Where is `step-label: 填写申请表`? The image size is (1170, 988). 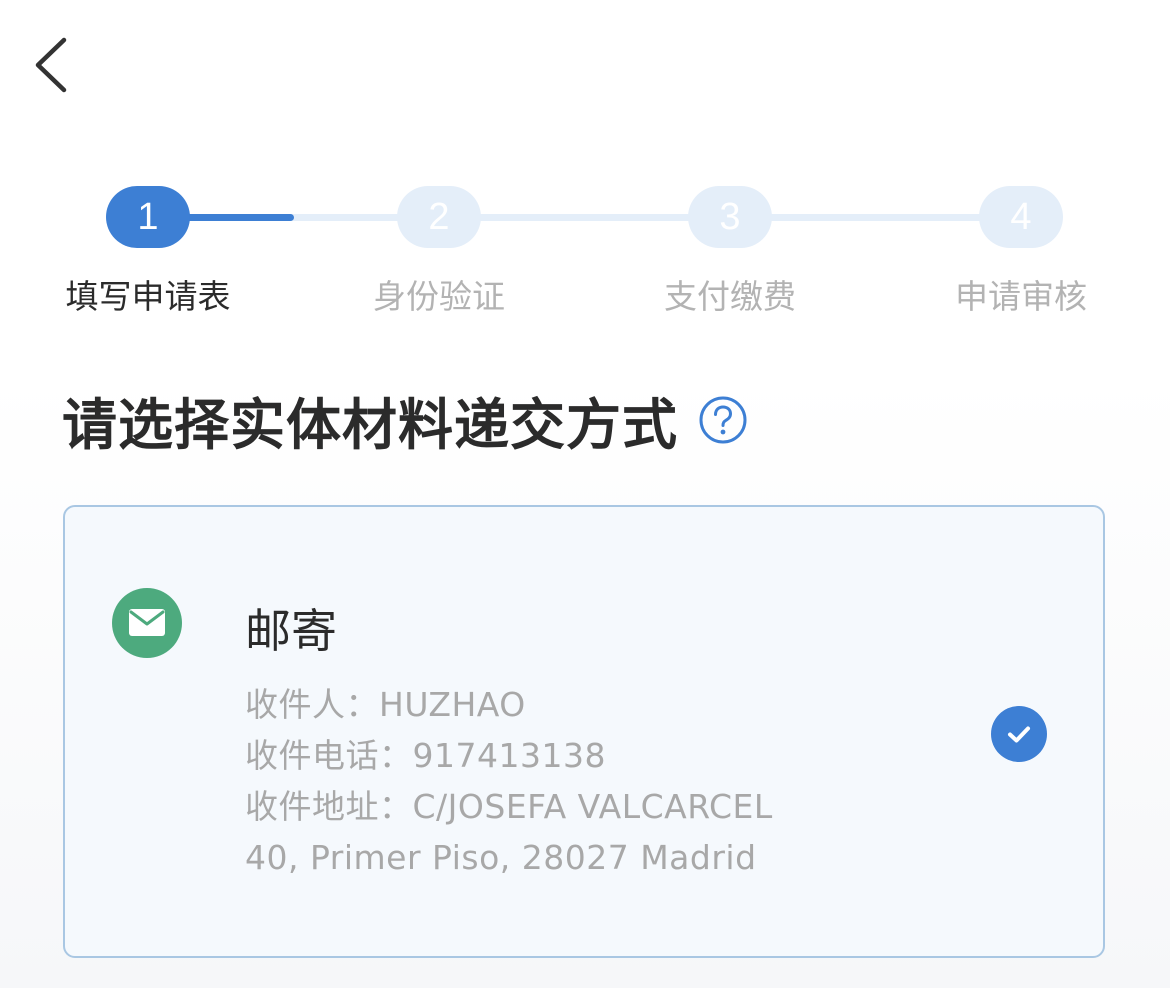 step-label: 填写申请表 is located at coordinates (148, 296).